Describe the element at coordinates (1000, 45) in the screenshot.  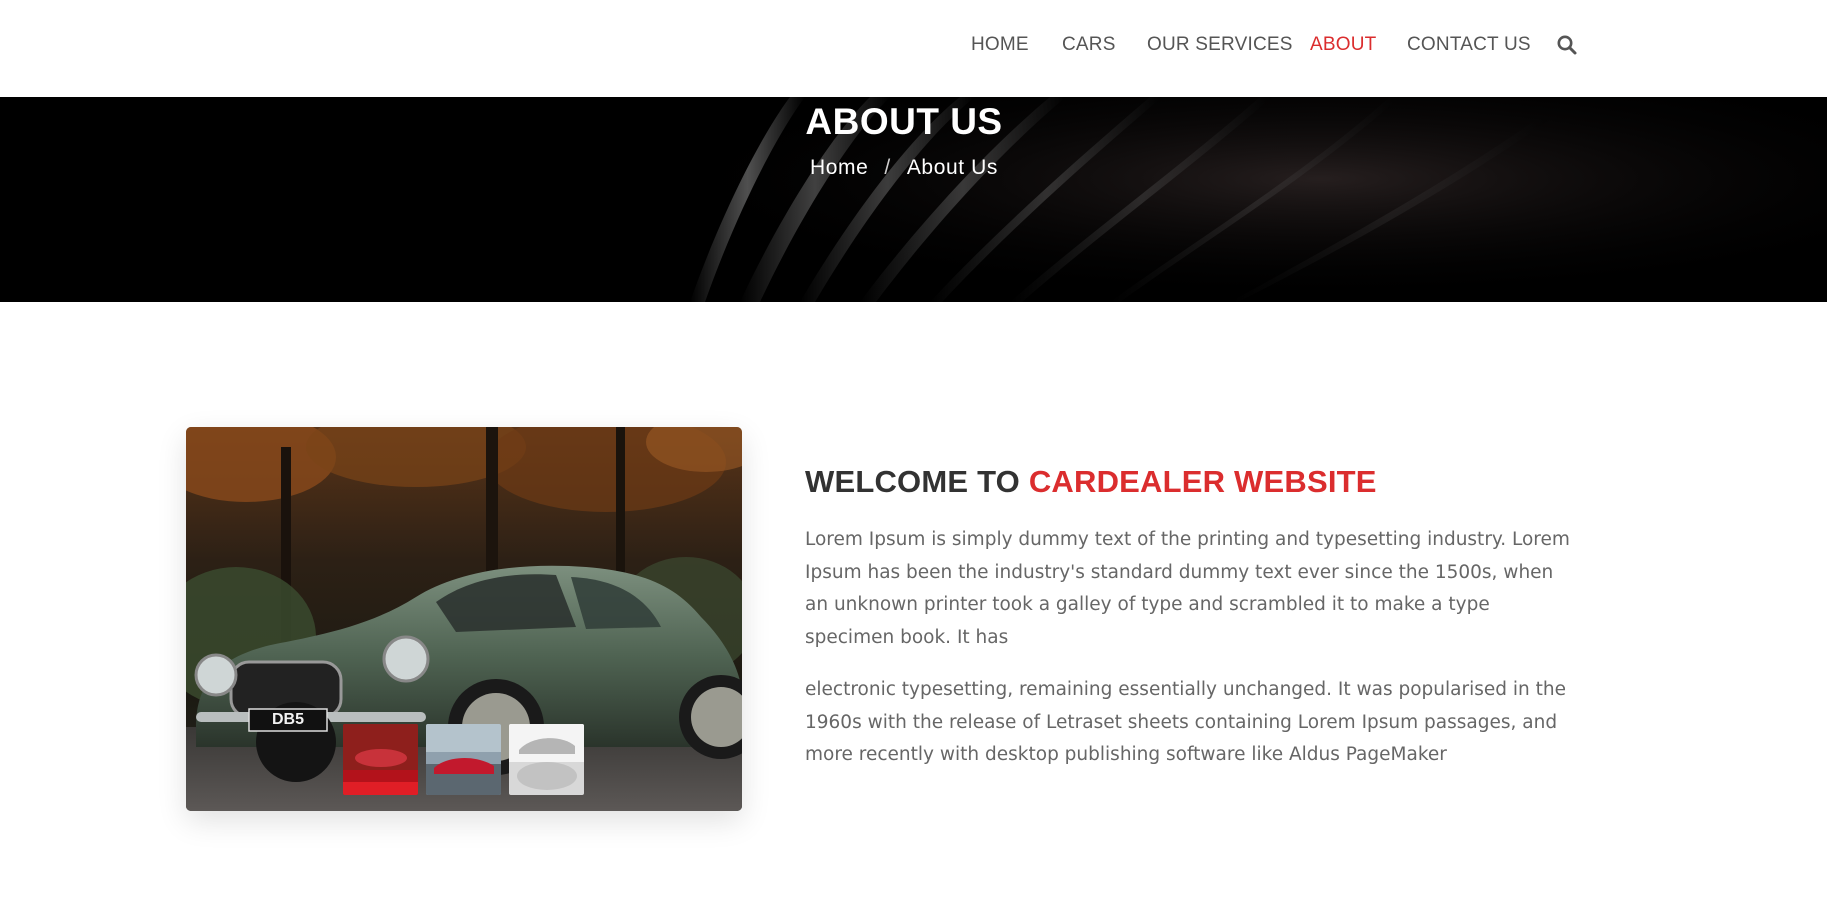
I see `nav-home: HOME` at that location.